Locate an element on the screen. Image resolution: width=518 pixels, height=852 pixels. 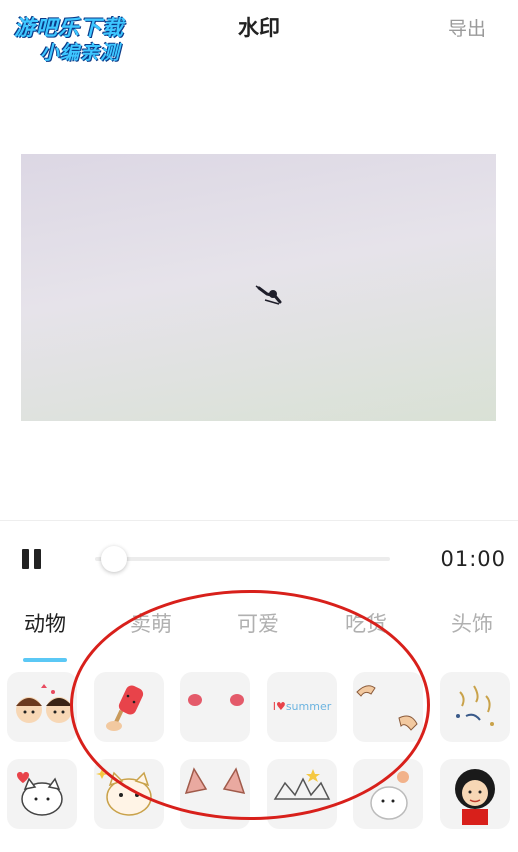
tab-lovely: 可爱 is located at coordinates (258, 623).